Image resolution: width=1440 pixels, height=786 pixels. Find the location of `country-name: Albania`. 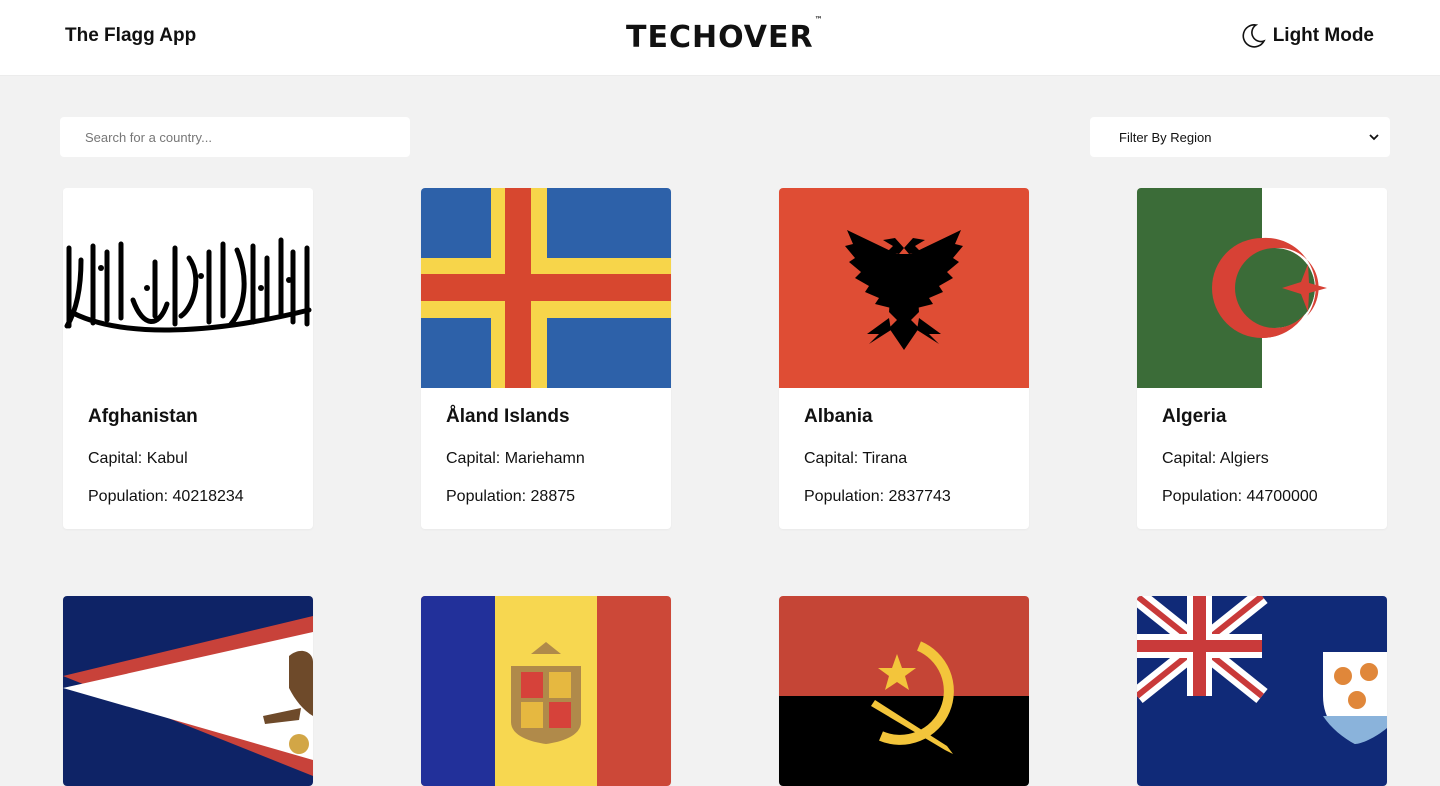

country-name: Albania is located at coordinates (838, 416).